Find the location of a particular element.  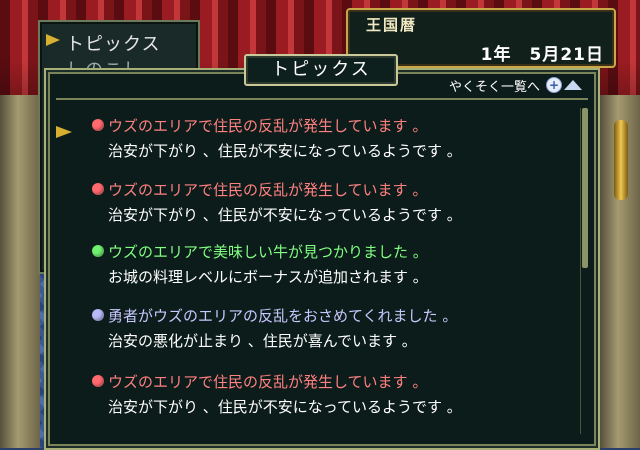

topic-headline-row: ウズのエリアで美味しい牛が見つかりました 。 is located at coordinates (327, 251).